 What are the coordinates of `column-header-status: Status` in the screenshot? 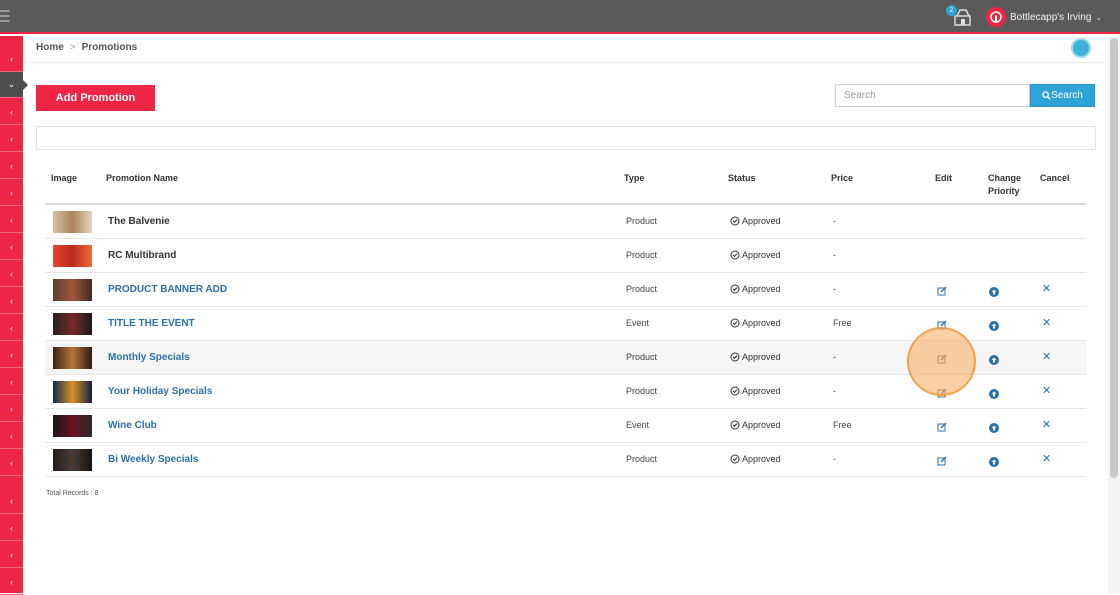 It's located at (742, 178).